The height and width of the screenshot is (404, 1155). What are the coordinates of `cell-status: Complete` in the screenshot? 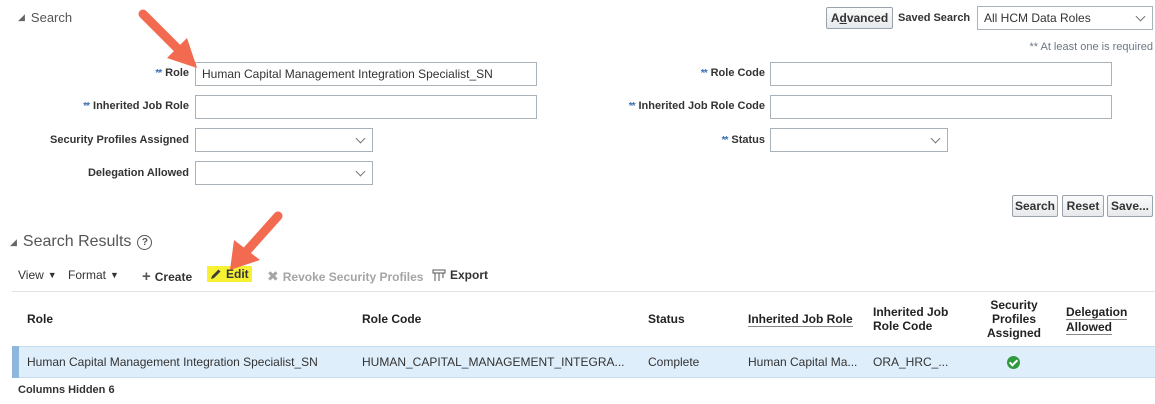 It's located at (674, 362).